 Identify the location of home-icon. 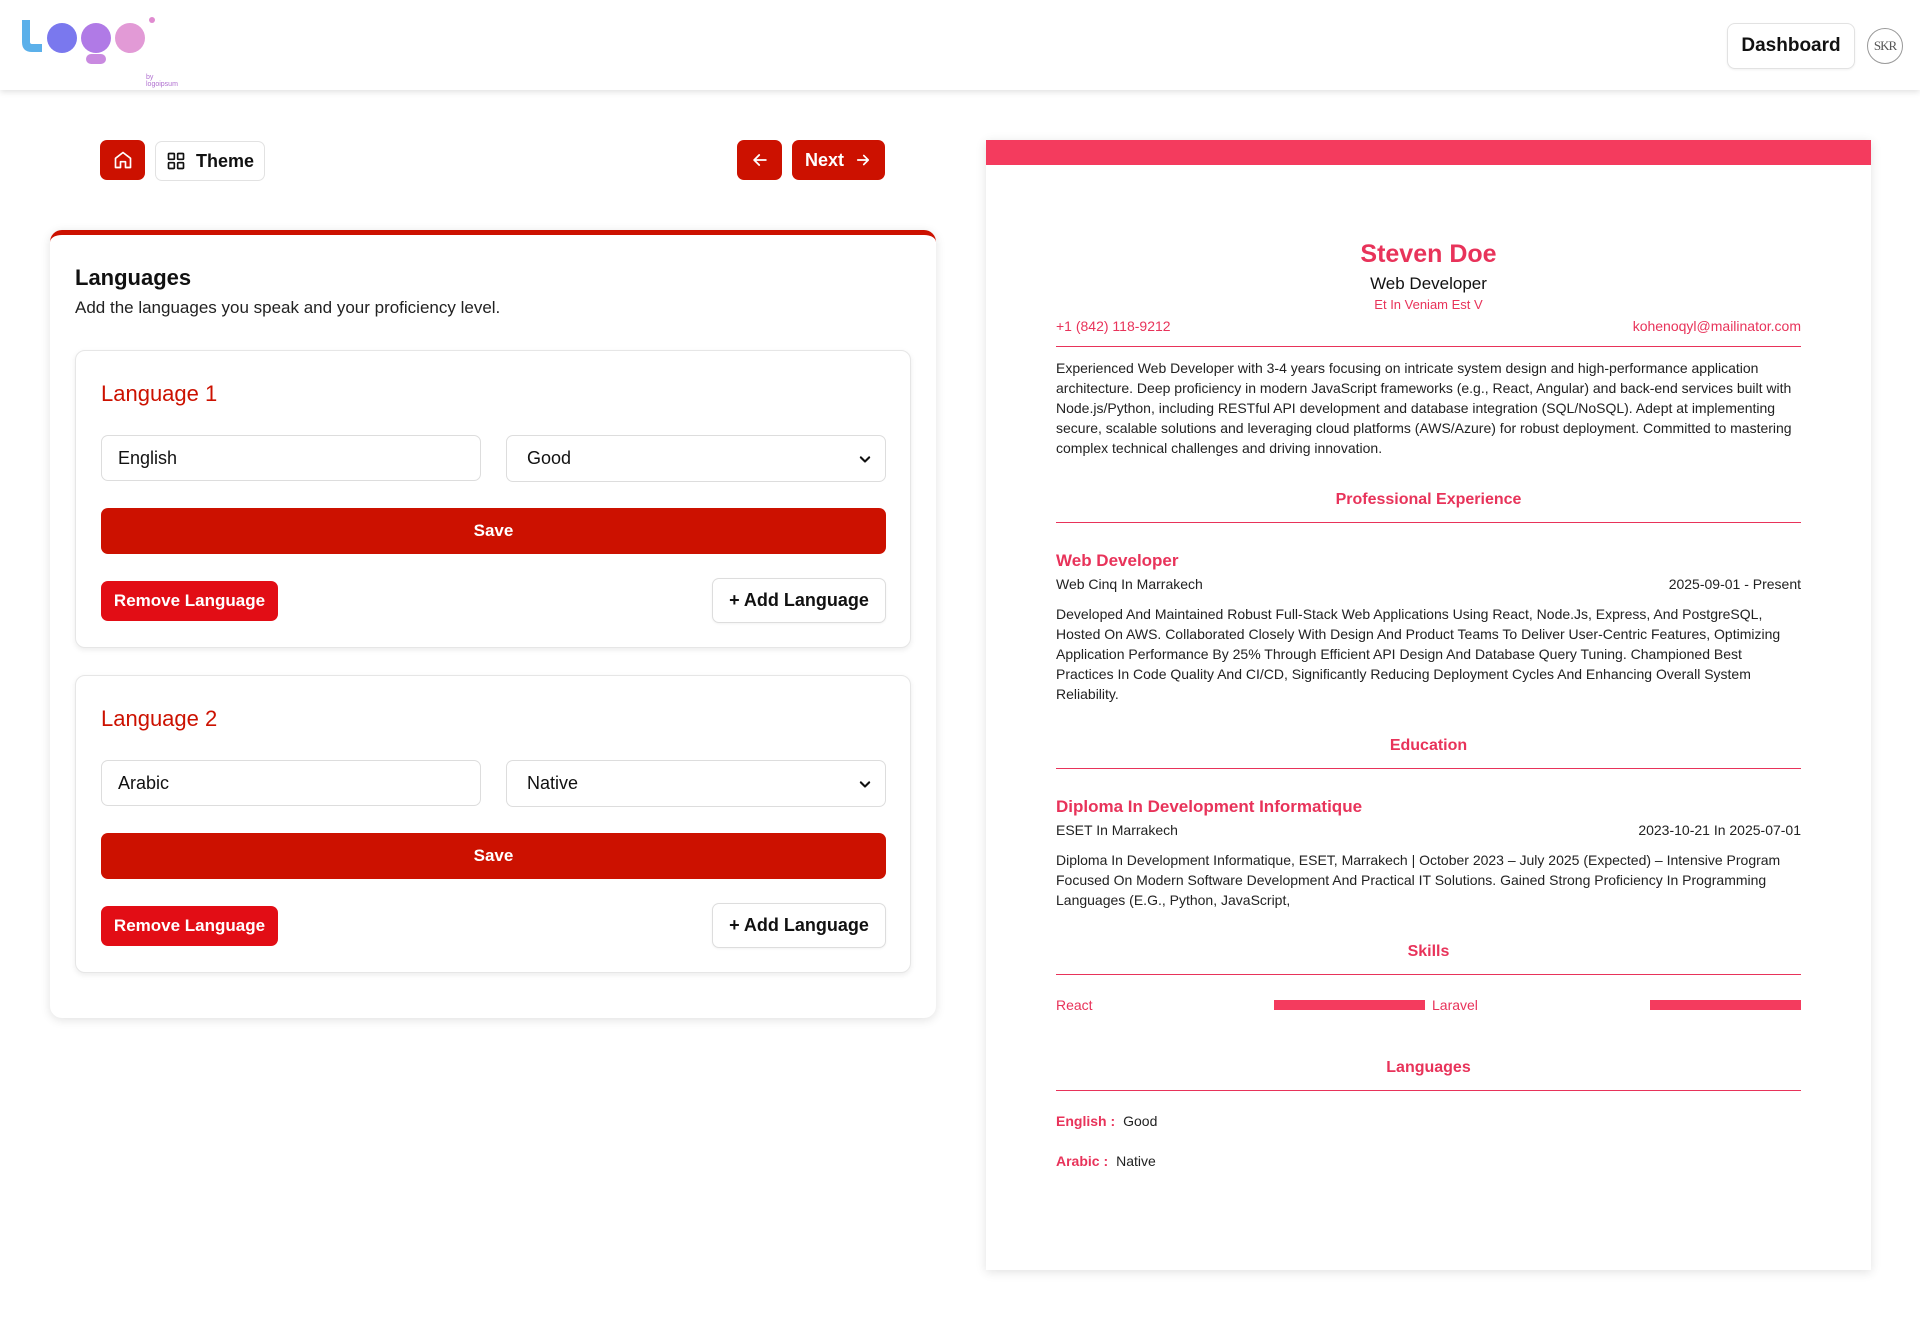
(122, 160).